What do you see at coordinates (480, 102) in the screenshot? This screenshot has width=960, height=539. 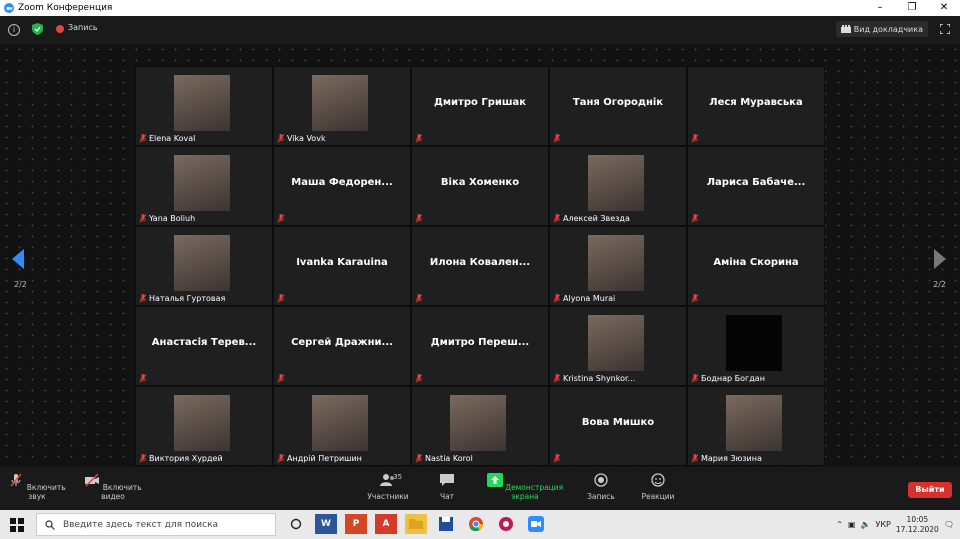 I see `participant-display-name: Дмитро Гришак` at bounding box center [480, 102].